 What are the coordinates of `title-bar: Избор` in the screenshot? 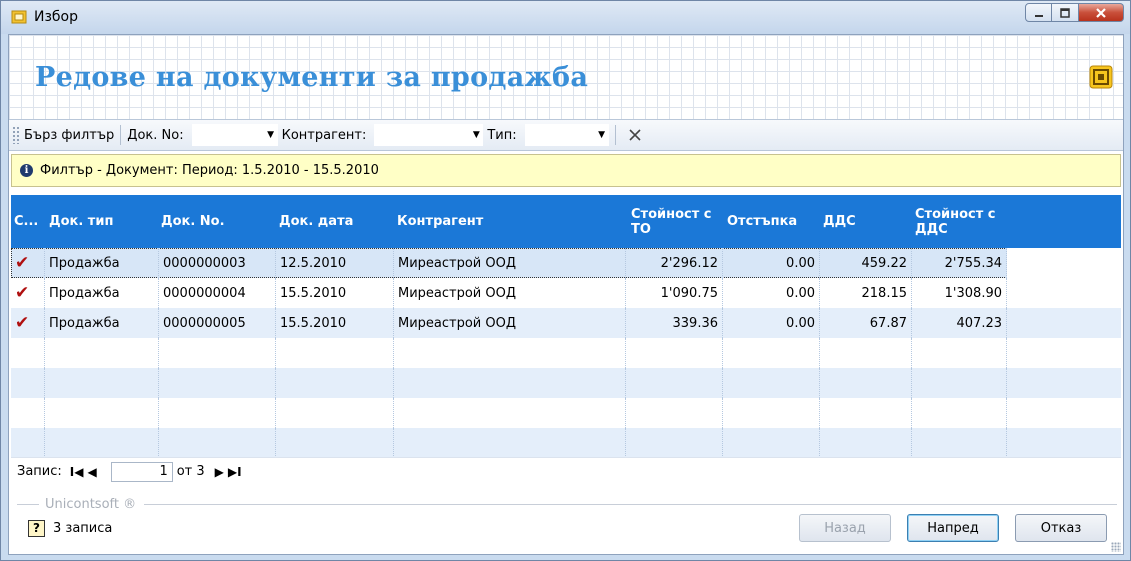 It's located at (565, 17).